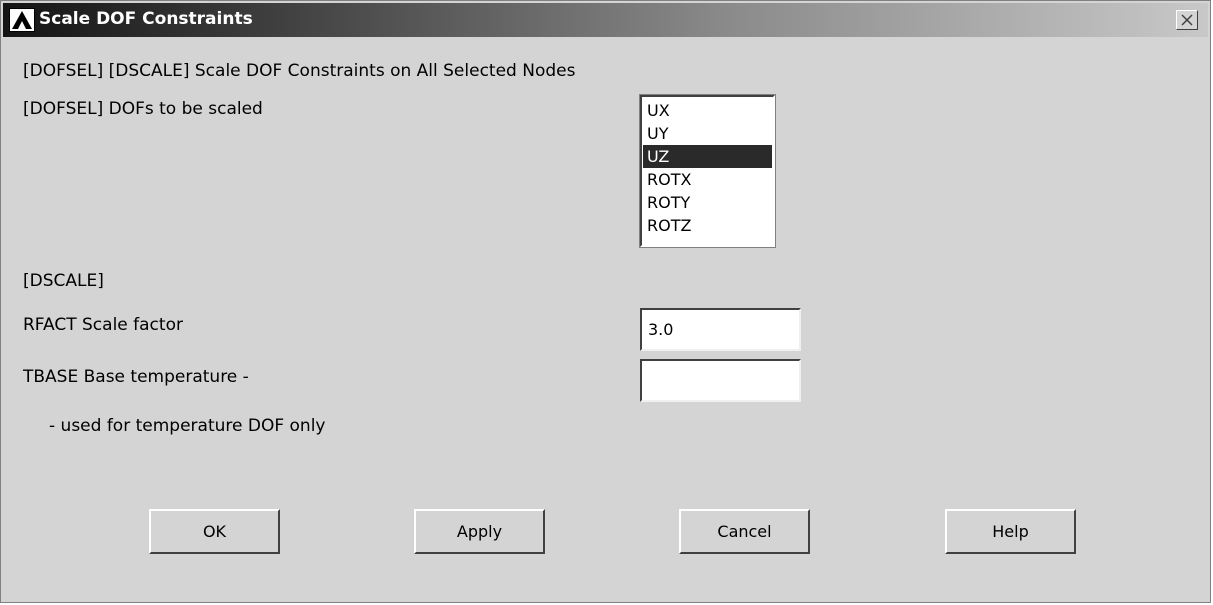  I want to click on help-button: Help, so click(1010, 531).